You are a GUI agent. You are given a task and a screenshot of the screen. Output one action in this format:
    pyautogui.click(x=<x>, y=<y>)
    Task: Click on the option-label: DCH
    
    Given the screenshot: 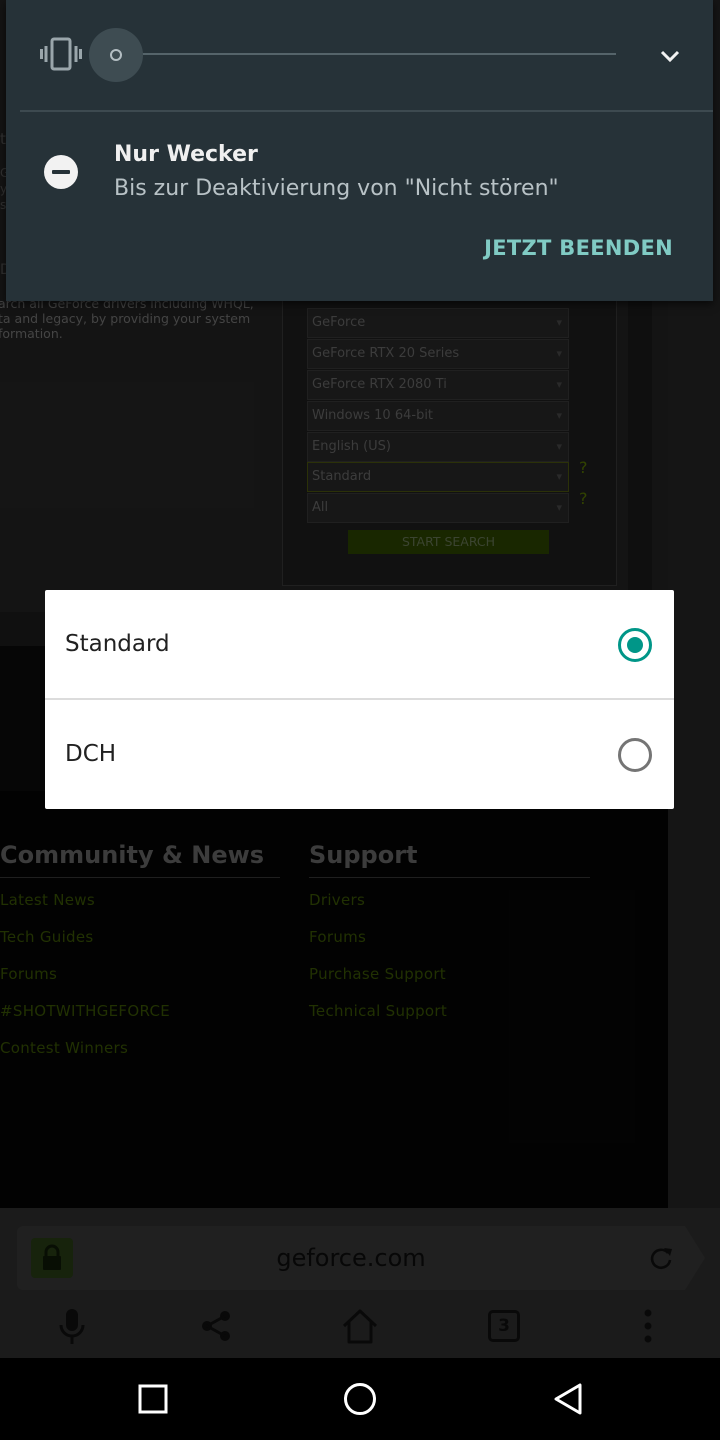 What is the action you would take?
    pyautogui.click(x=90, y=754)
    